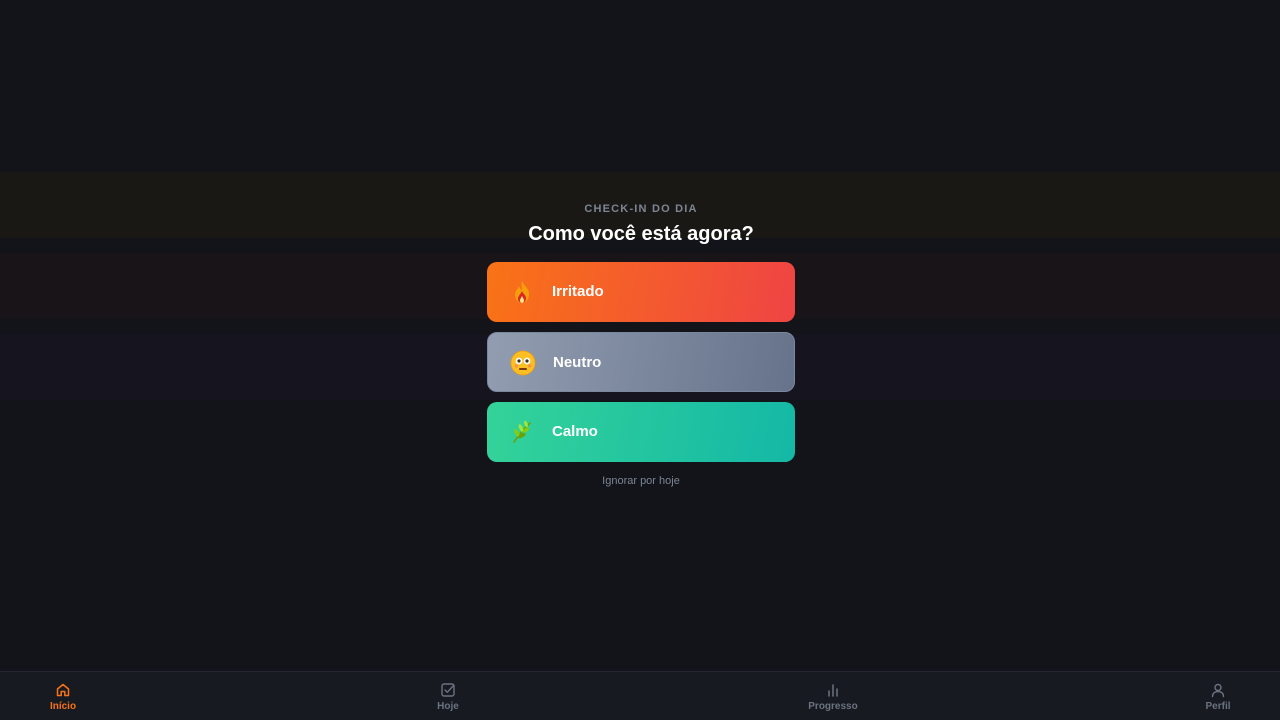 Image resolution: width=1280 pixels, height=720 pixels. Describe the element at coordinates (1218, 690) in the screenshot. I see `user-icon` at that location.